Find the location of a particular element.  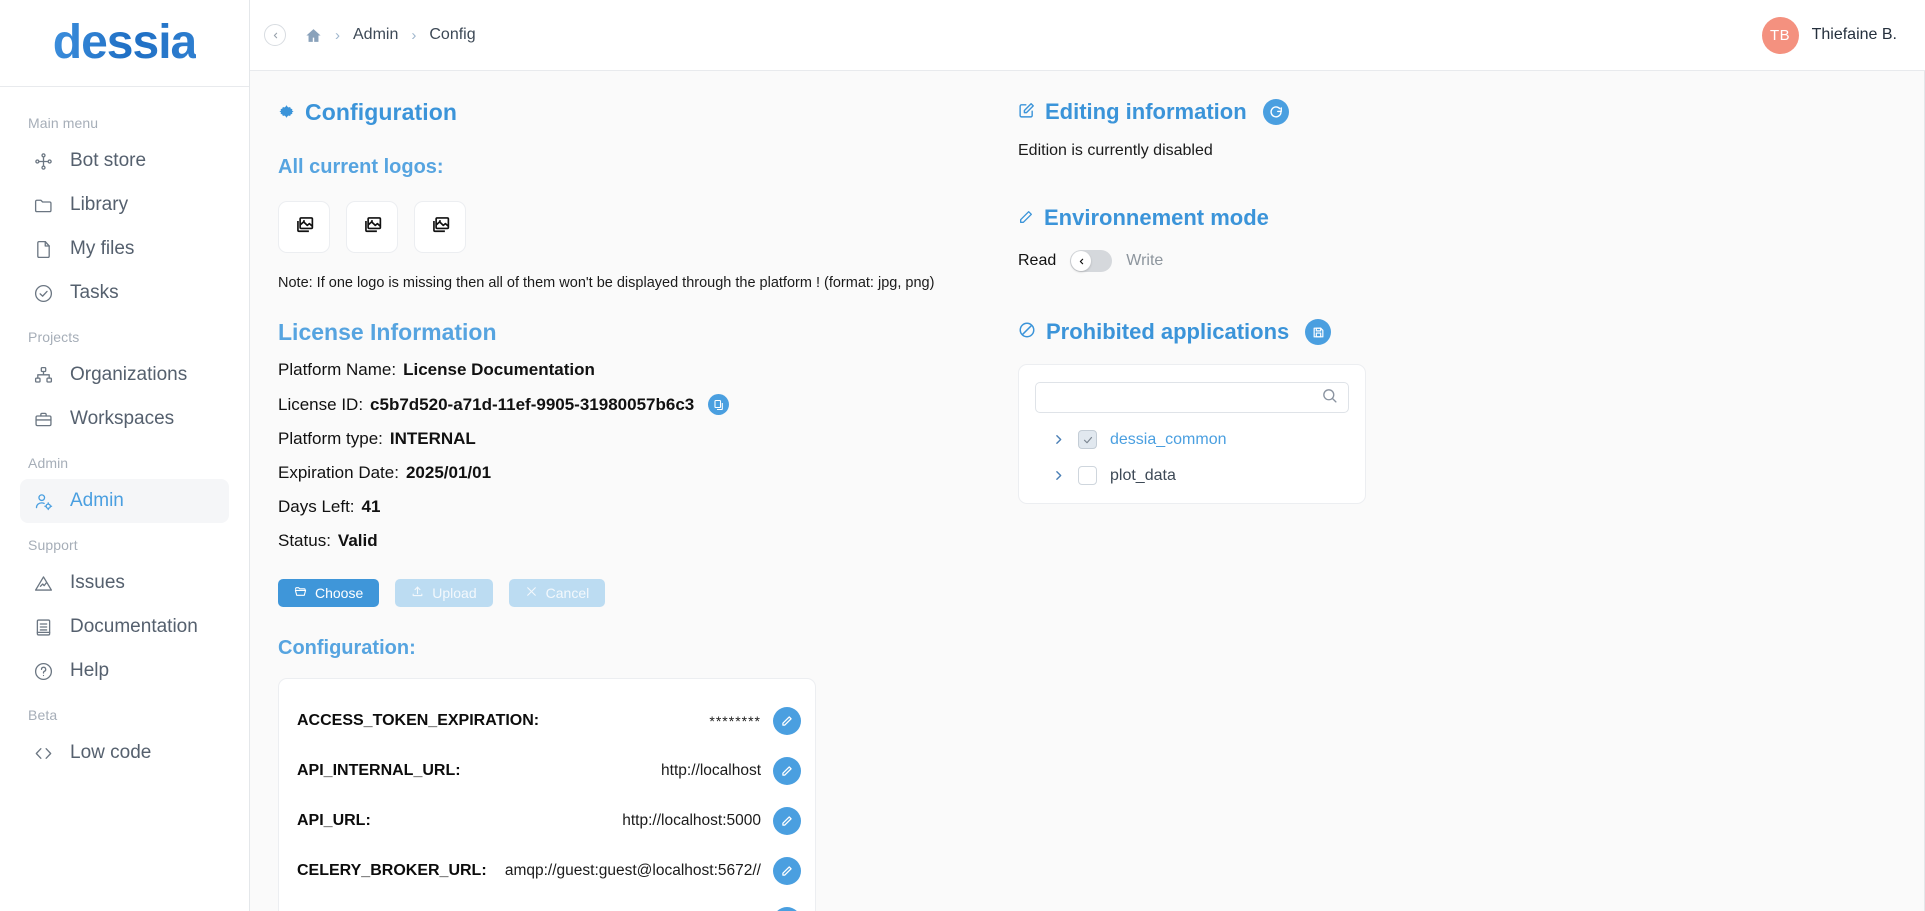

sidebar-item-label: My files is located at coordinates (102, 248).